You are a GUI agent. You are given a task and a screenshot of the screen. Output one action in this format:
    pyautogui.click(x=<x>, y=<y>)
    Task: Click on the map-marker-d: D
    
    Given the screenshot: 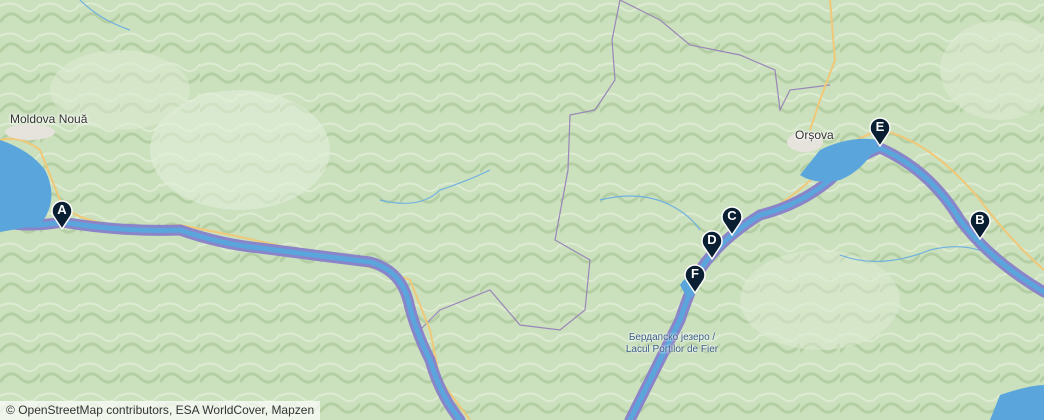 What is the action you would take?
    pyautogui.click(x=712, y=244)
    